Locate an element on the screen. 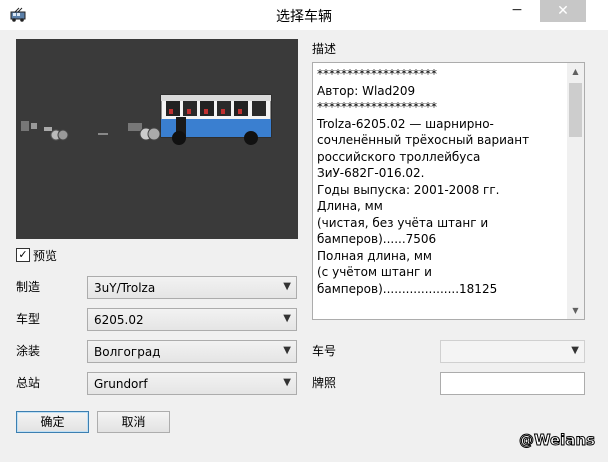 This screenshot has height=462, width=608. make-dropdown: 3uY/Trolza ▼ is located at coordinates (192, 287).